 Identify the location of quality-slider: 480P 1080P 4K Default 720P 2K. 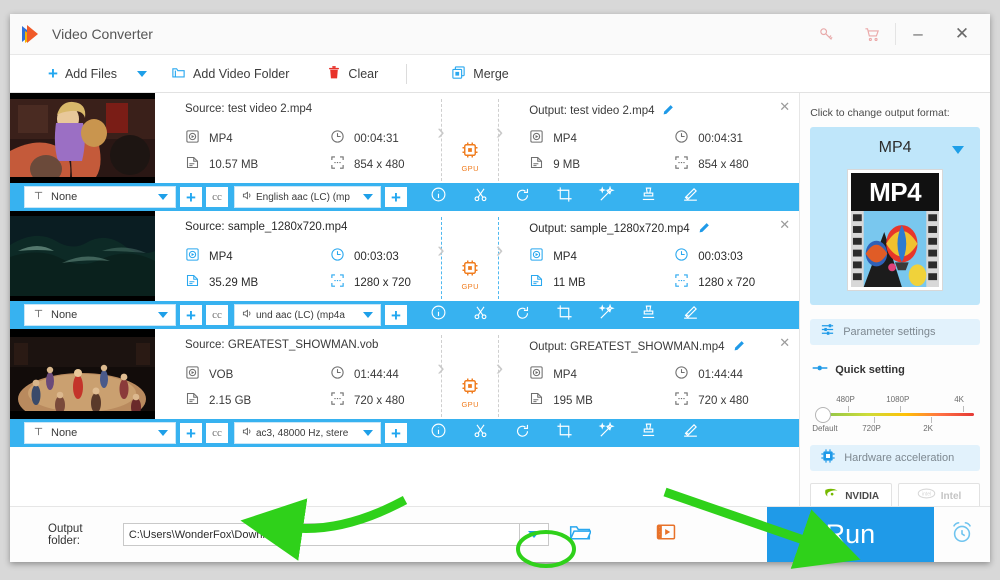
(895, 417).